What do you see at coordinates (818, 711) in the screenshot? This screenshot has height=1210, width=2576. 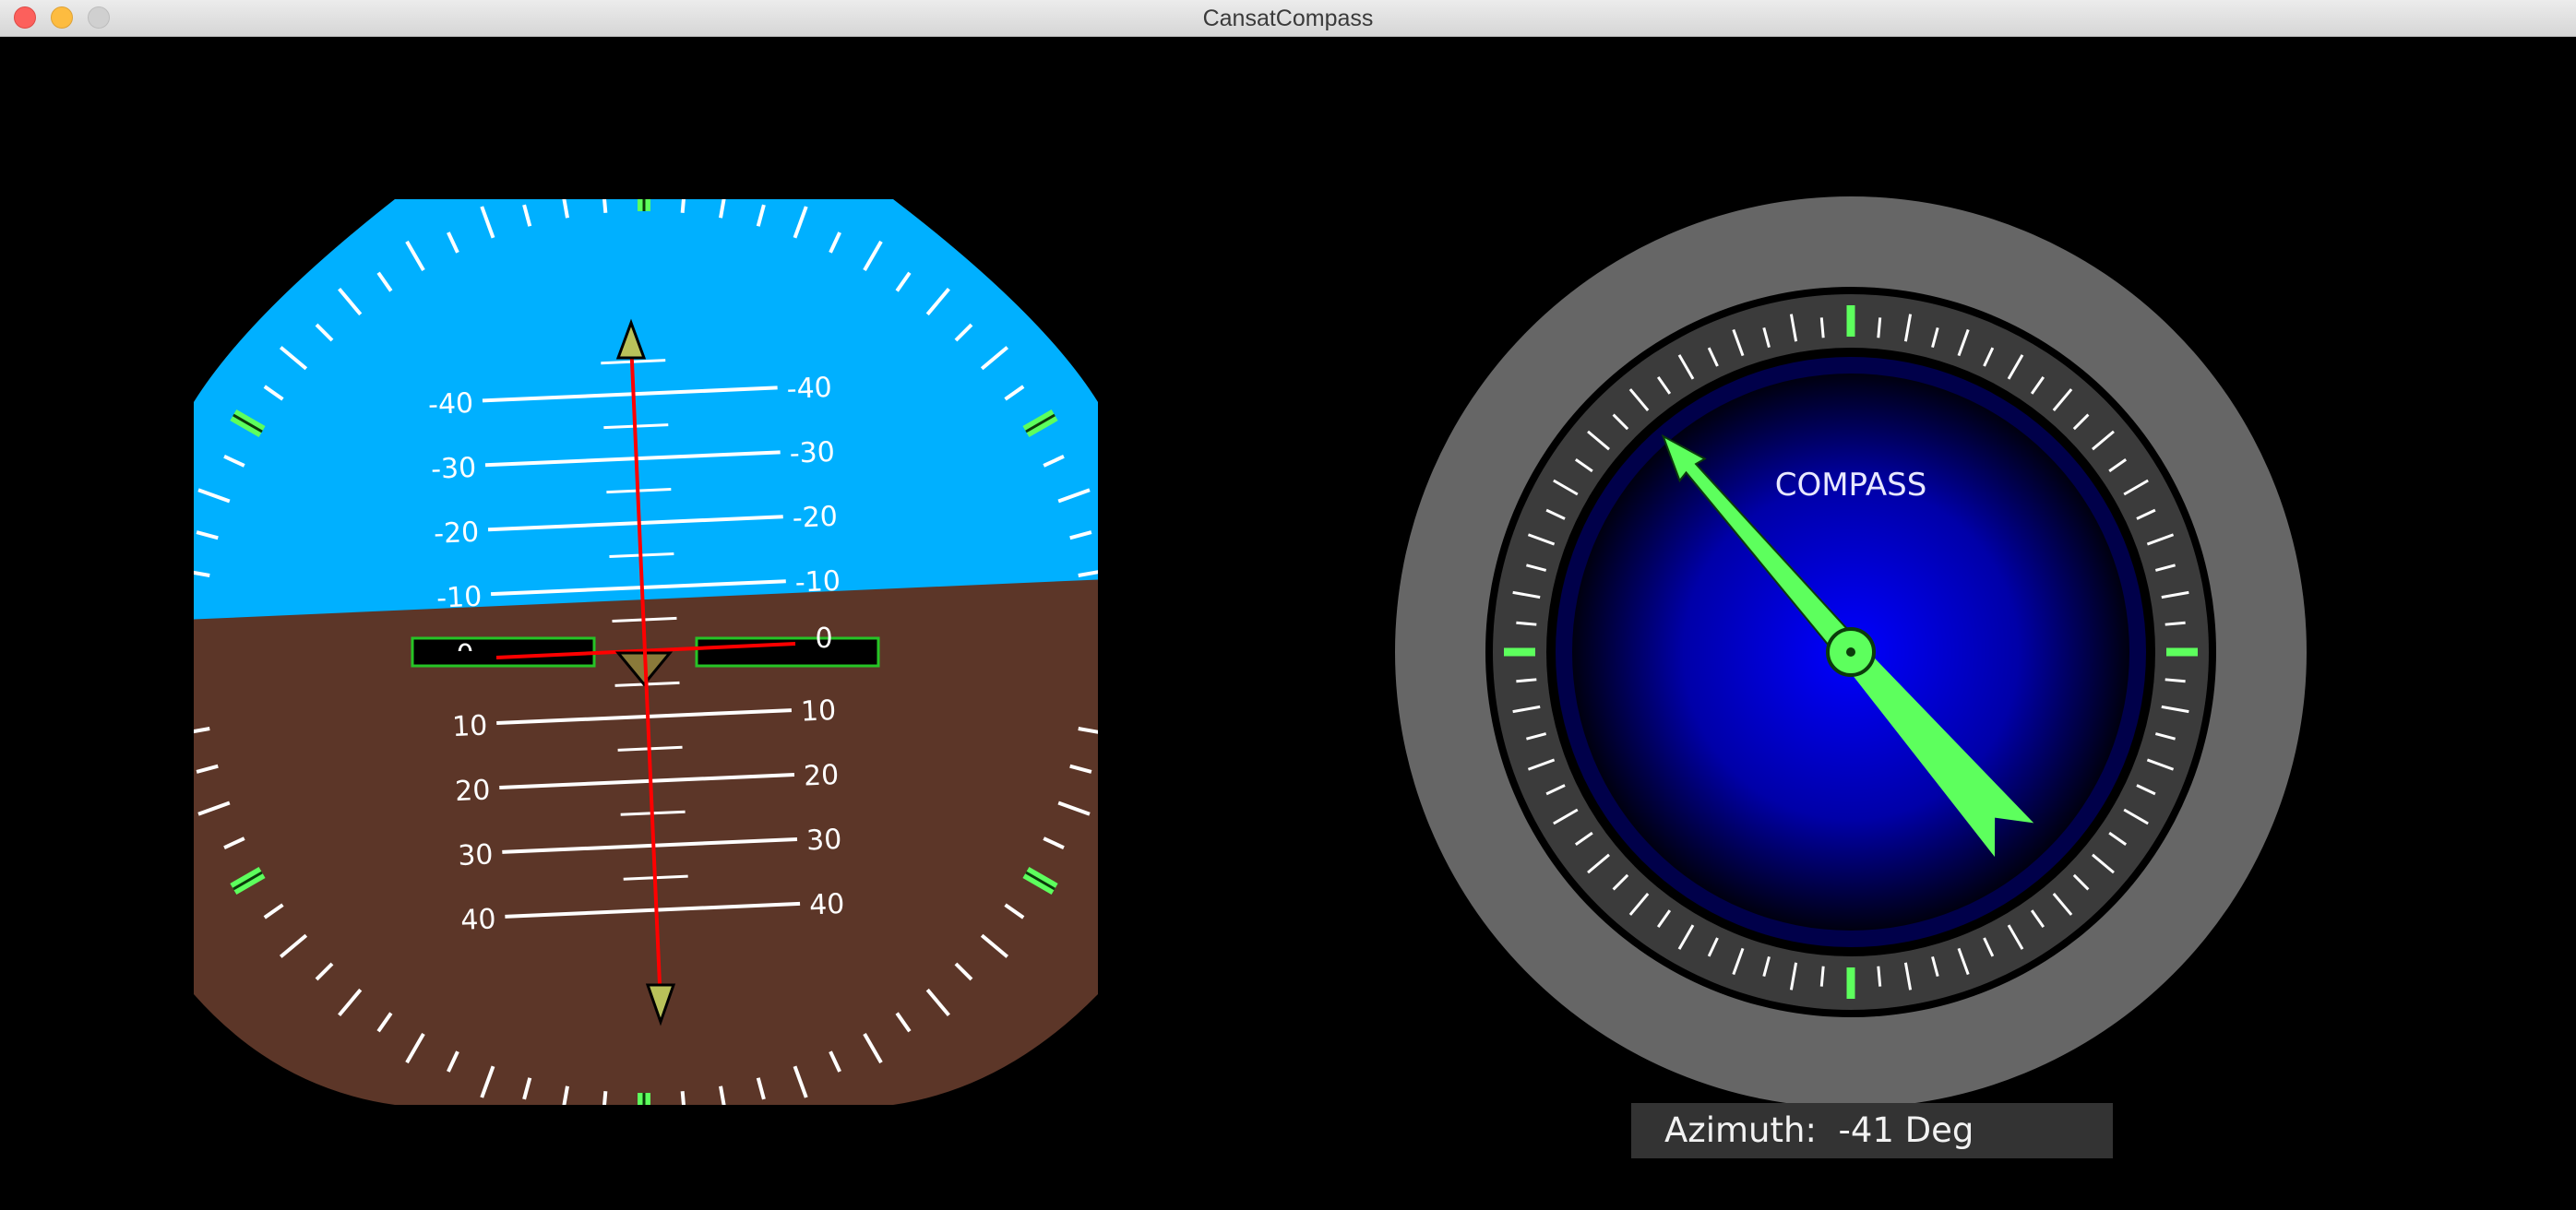 I see `pitch-label-right: 10` at bounding box center [818, 711].